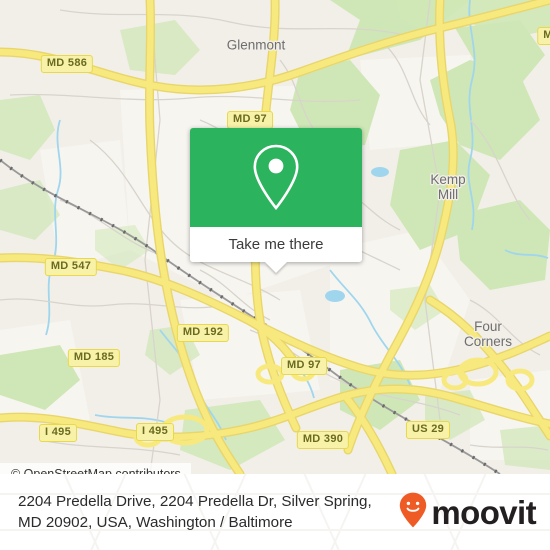 The image size is (550, 550). I want to click on road-shield: M, so click(543, 36).